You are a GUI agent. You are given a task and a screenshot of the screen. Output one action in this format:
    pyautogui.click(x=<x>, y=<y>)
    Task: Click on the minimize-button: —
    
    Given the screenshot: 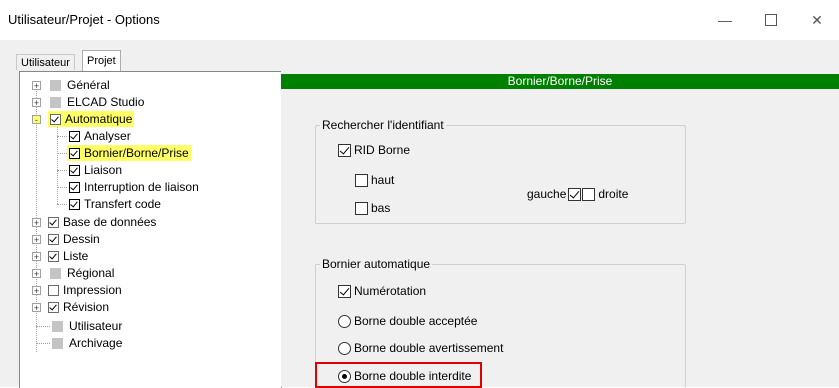 What is the action you would take?
    pyautogui.click(x=725, y=20)
    